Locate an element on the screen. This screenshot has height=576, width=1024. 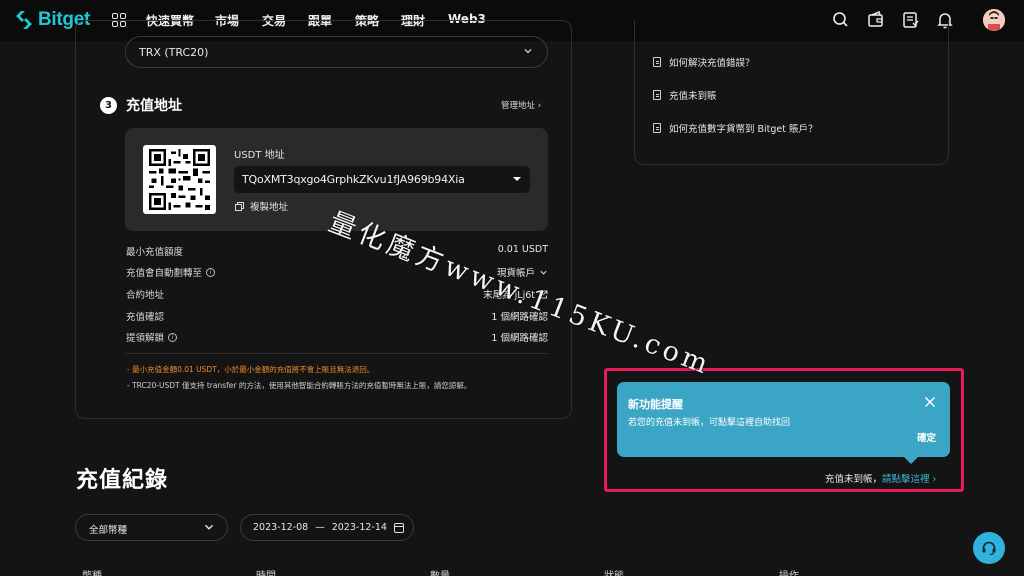
qr-code is located at coordinates (179, 179).